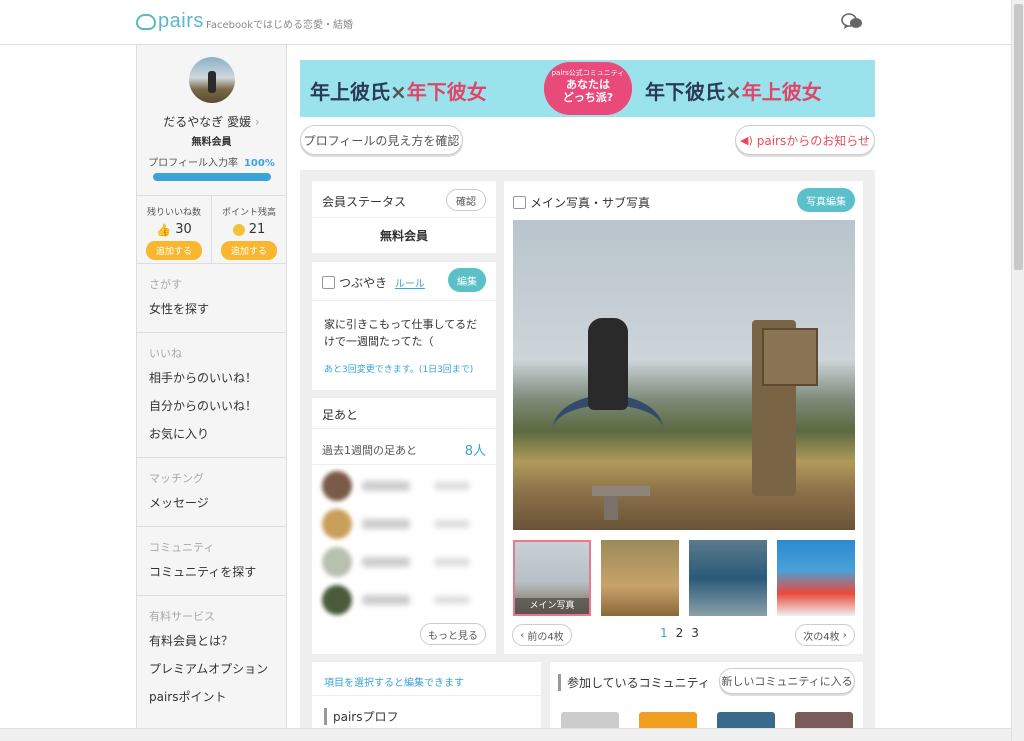  I want to click on nav-heading: いいね, so click(165, 353).